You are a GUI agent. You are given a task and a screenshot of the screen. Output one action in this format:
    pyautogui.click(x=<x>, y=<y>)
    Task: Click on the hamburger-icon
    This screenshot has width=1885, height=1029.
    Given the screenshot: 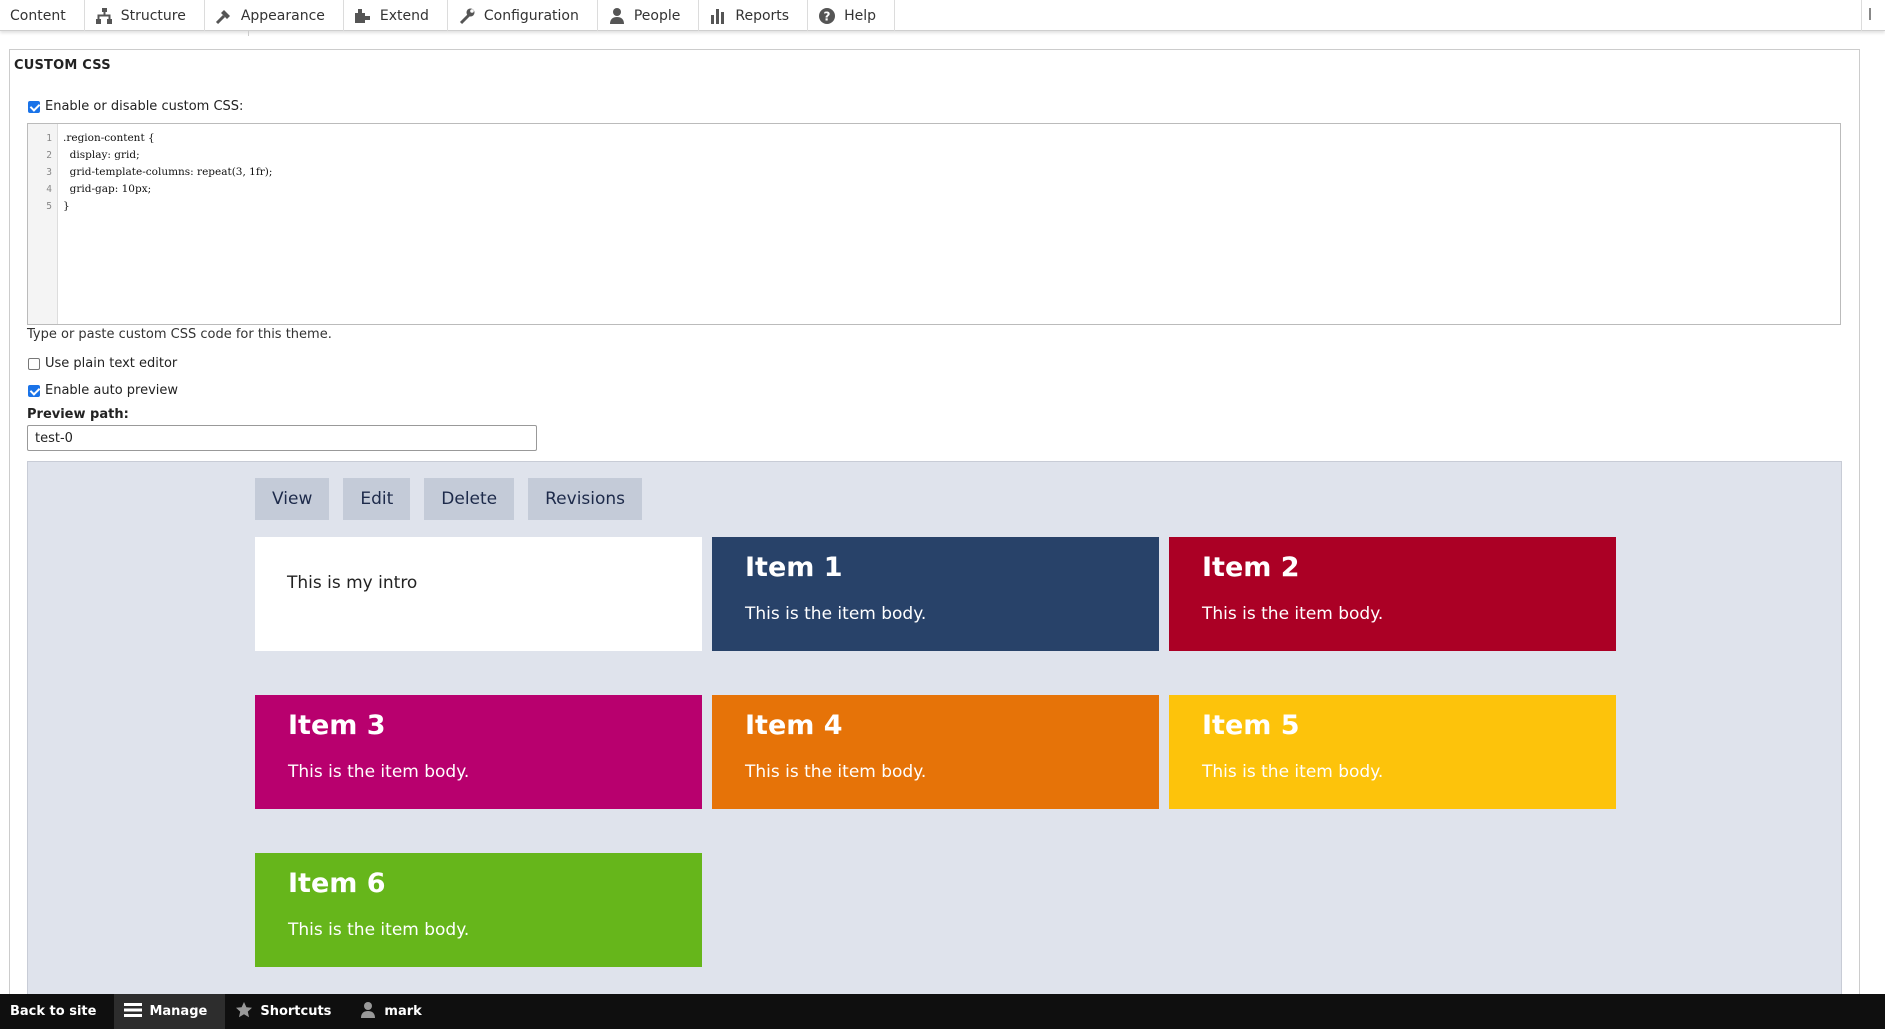 What is the action you would take?
    pyautogui.click(x=133, y=1012)
    